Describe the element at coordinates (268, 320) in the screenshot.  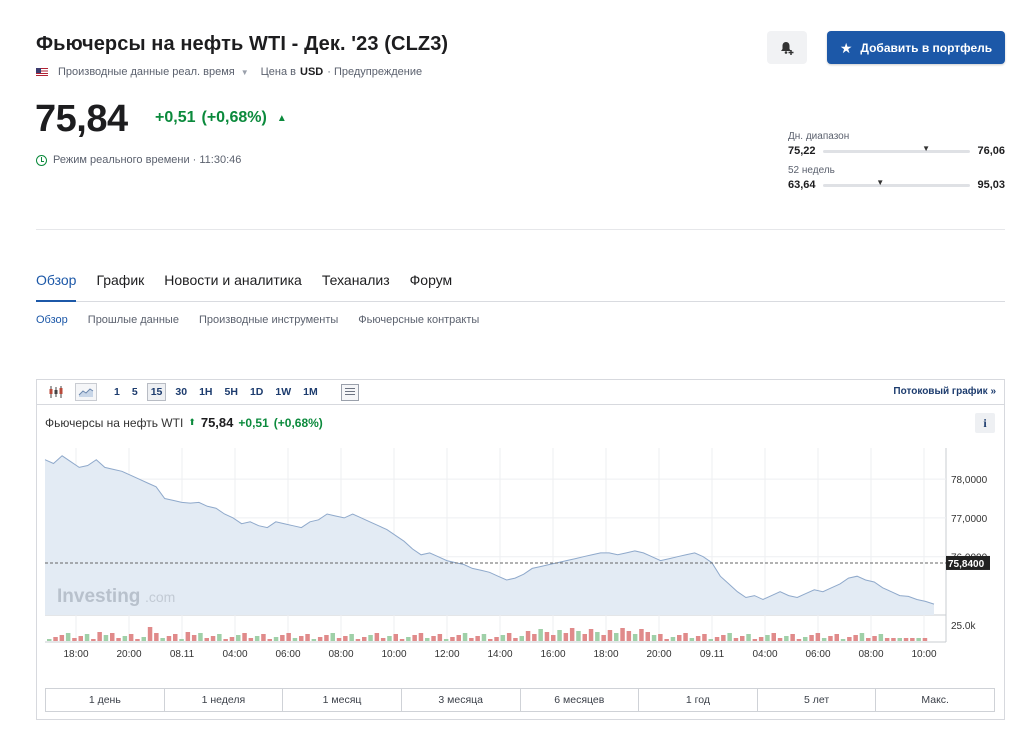
I see `subtab-derivatives: Производные инструменты` at that location.